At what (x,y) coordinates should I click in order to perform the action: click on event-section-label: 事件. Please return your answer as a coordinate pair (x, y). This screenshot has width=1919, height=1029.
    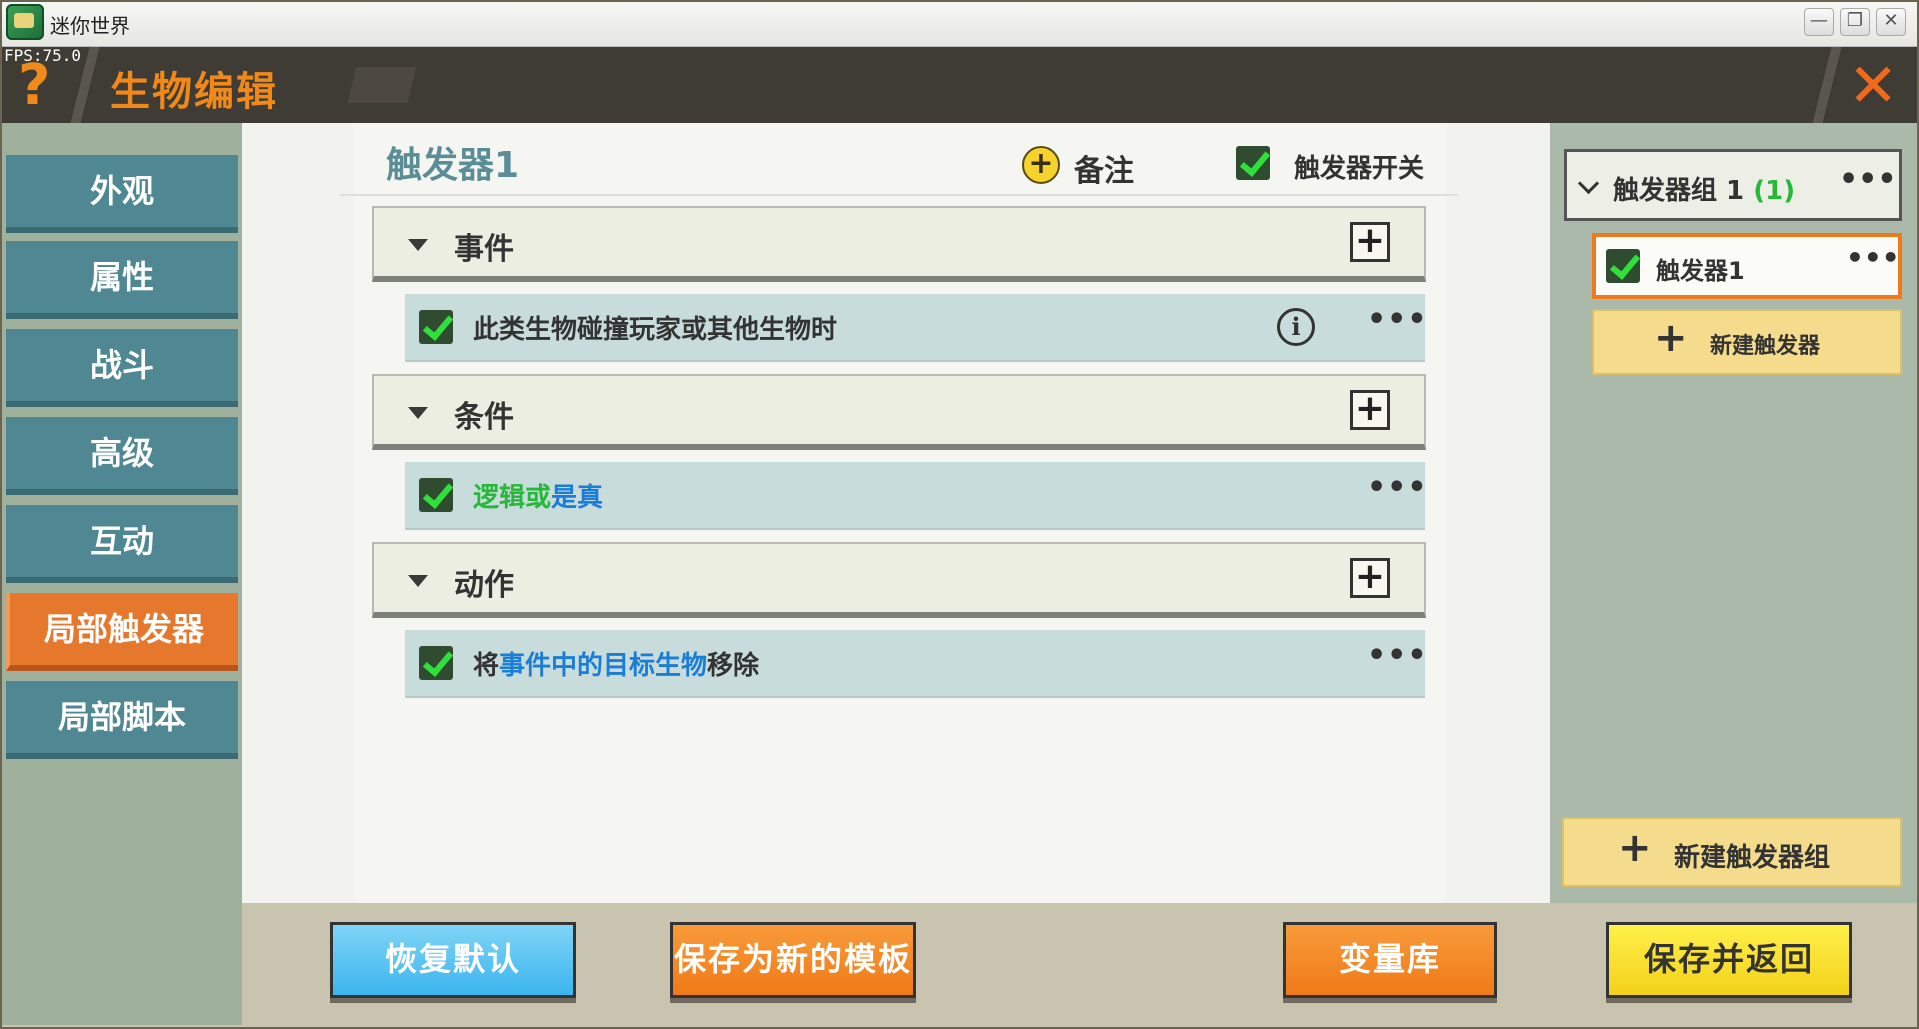
    Looking at the image, I should click on (484, 249).